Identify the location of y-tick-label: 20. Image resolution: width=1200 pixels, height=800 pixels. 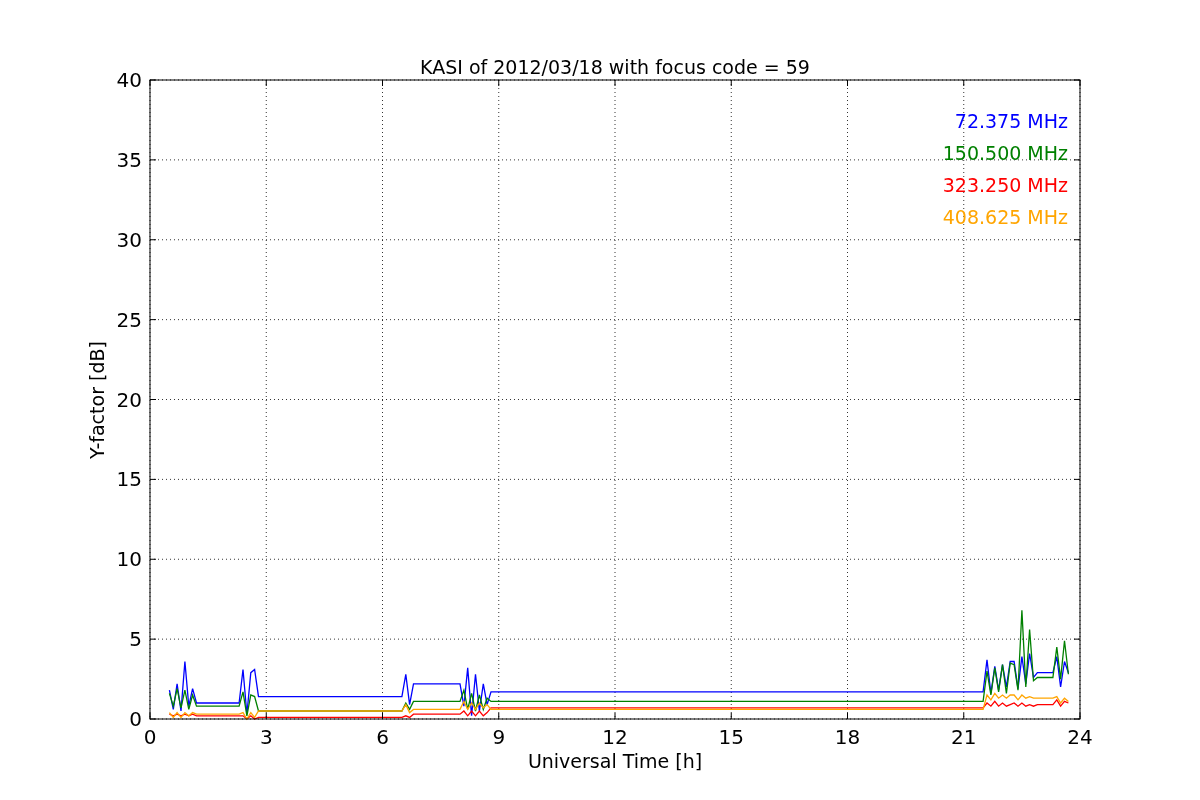
(129, 399).